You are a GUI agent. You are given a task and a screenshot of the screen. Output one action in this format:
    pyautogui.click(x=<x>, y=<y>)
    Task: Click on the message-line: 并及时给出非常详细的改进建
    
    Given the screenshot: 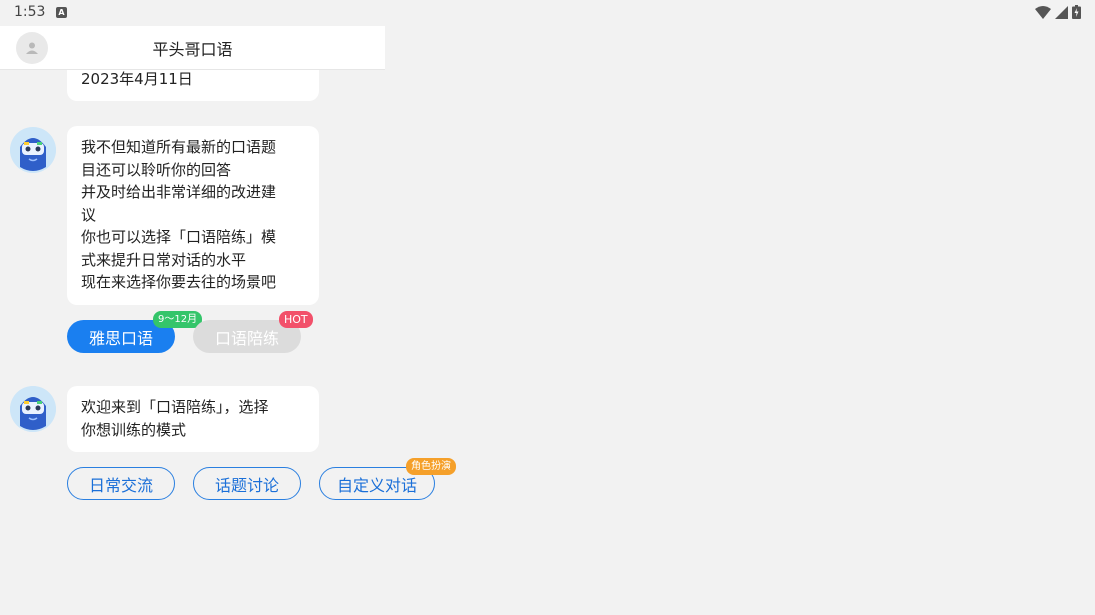 What is the action you would take?
    pyautogui.click(x=179, y=192)
    